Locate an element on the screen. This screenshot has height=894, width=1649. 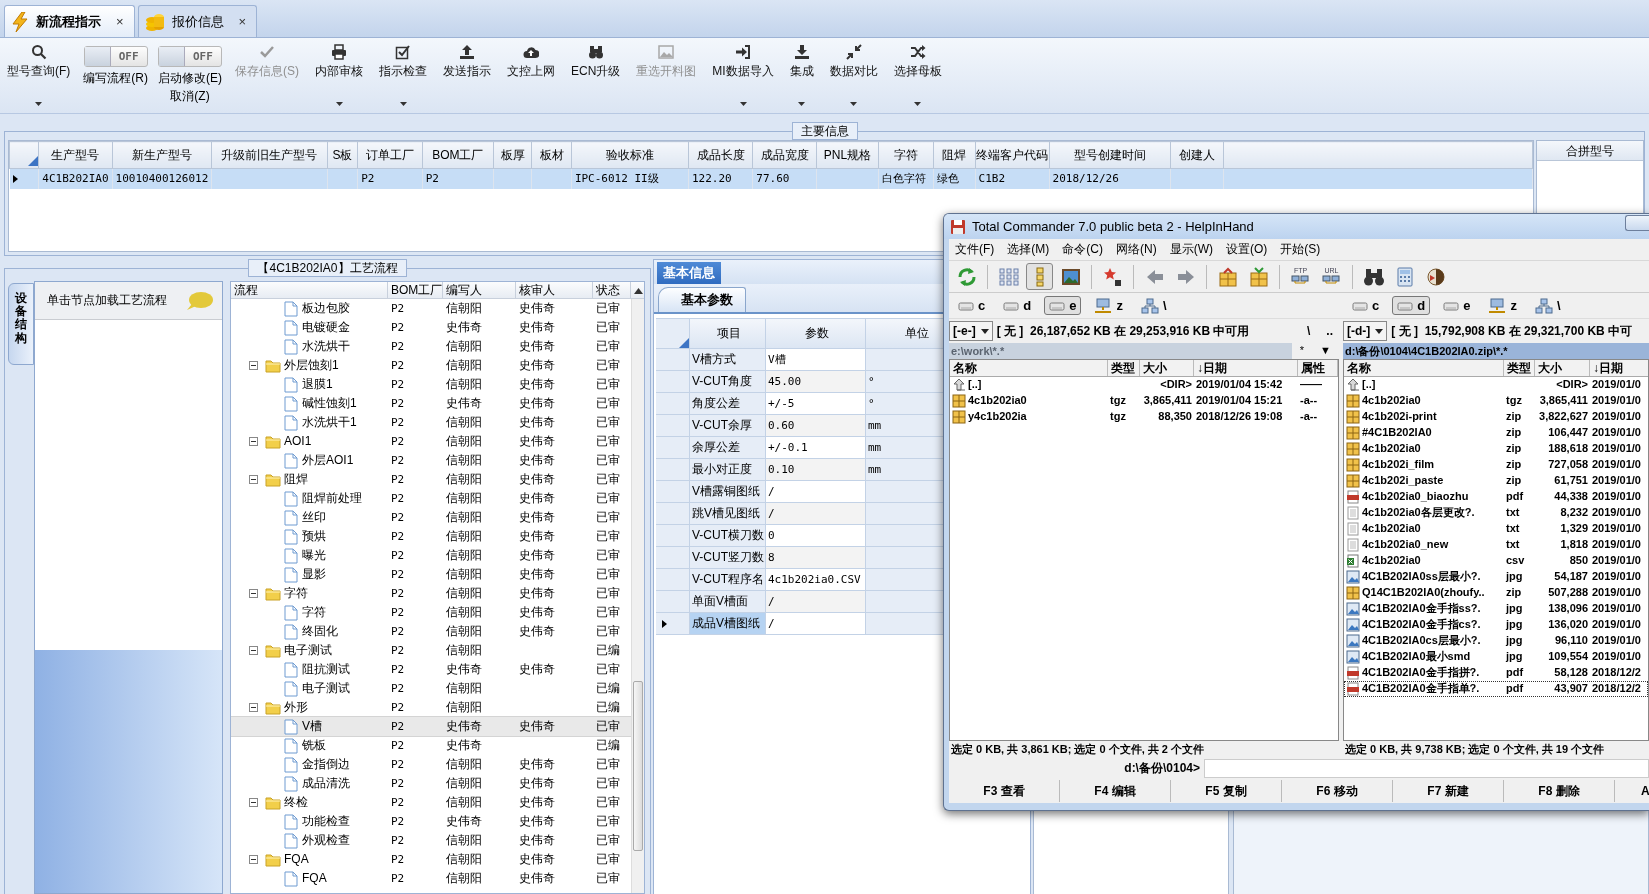
toolbar-button: 集成 is located at coordinates (801, 75).